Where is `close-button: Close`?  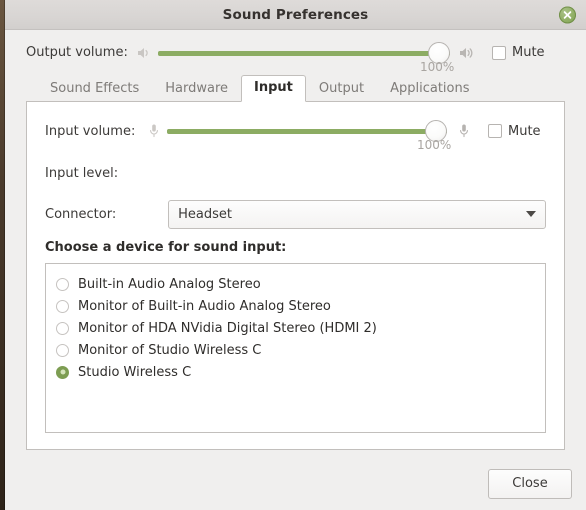 close-button: Close is located at coordinates (530, 483).